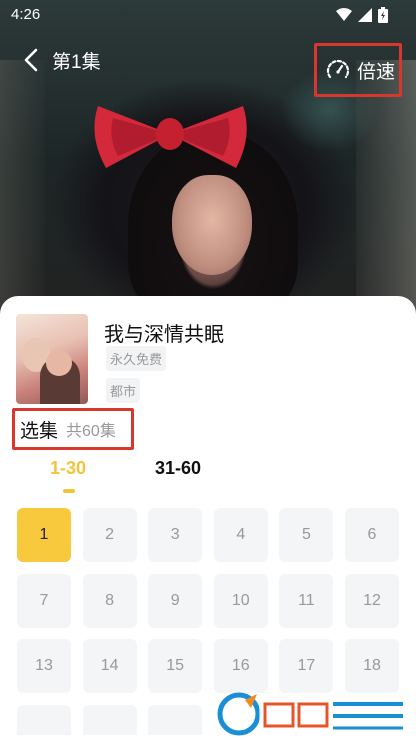 The height and width of the screenshot is (740, 416). Describe the element at coordinates (338, 69) in the screenshot. I see `speedometer-icon` at that location.